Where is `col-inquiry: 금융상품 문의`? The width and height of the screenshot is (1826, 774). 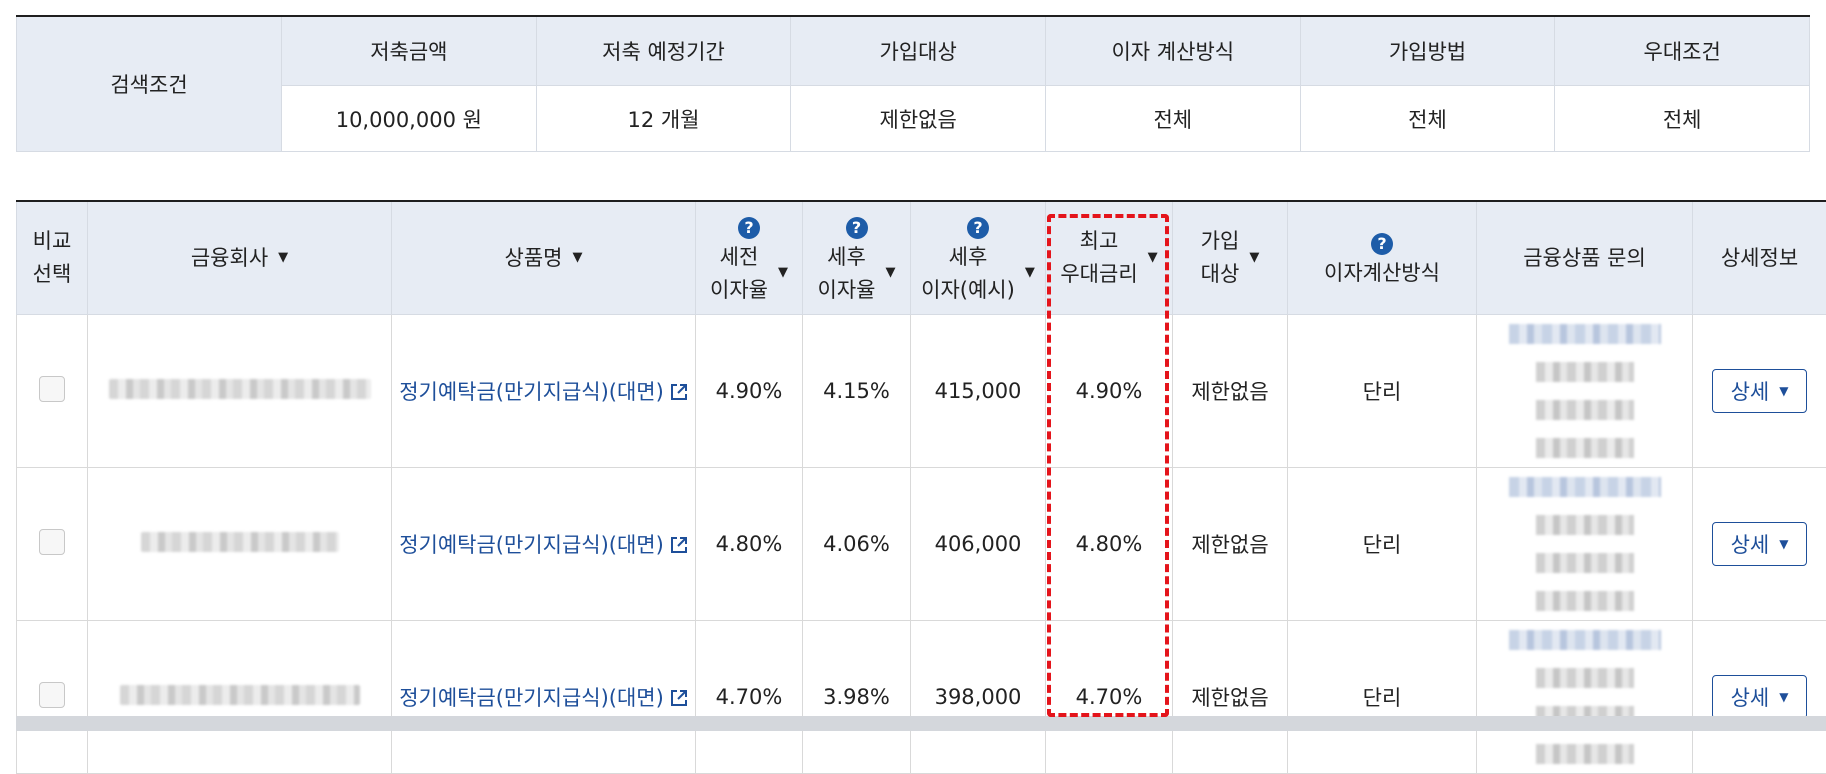
col-inquiry: 금융상품 문의 is located at coordinates (1585, 258).